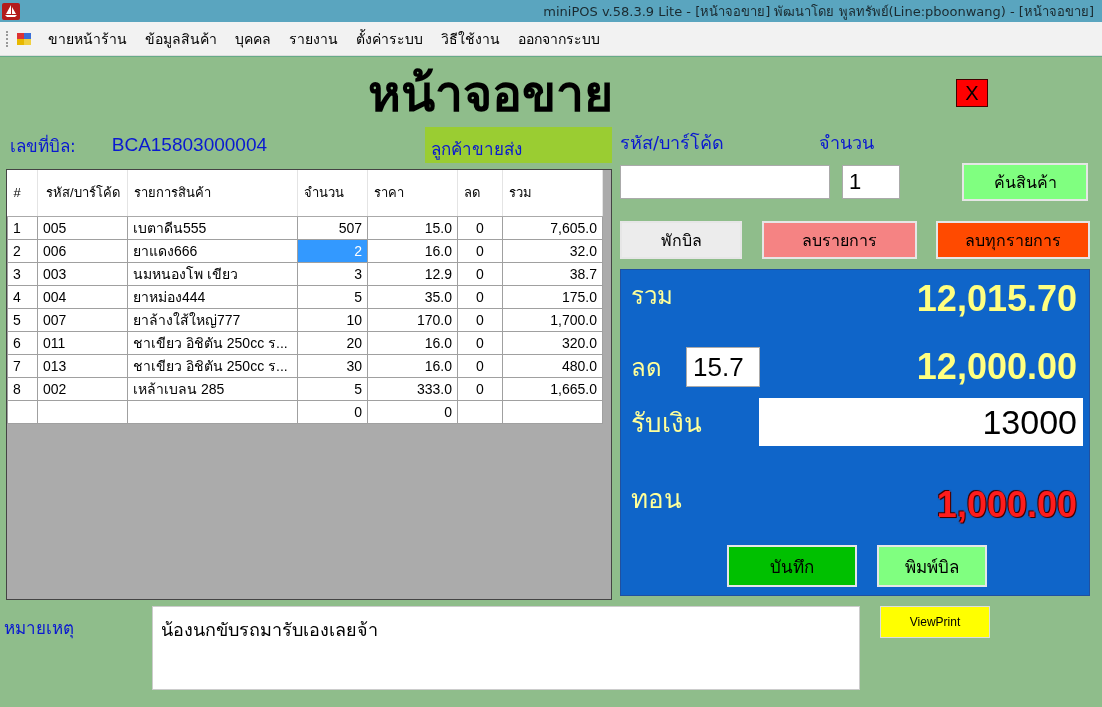 The width and height of the screenshot is (1102, 707). Describe the element at coordinates (82, 320) in the screenshot. I see `table-cell: 007` at that location.